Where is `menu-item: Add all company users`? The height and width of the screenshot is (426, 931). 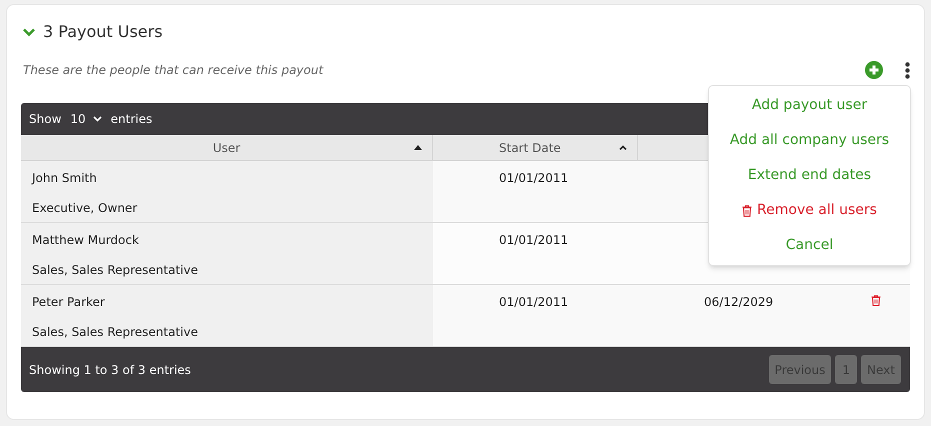 menu-item: Add all company users is located at coordinates (809, 140).